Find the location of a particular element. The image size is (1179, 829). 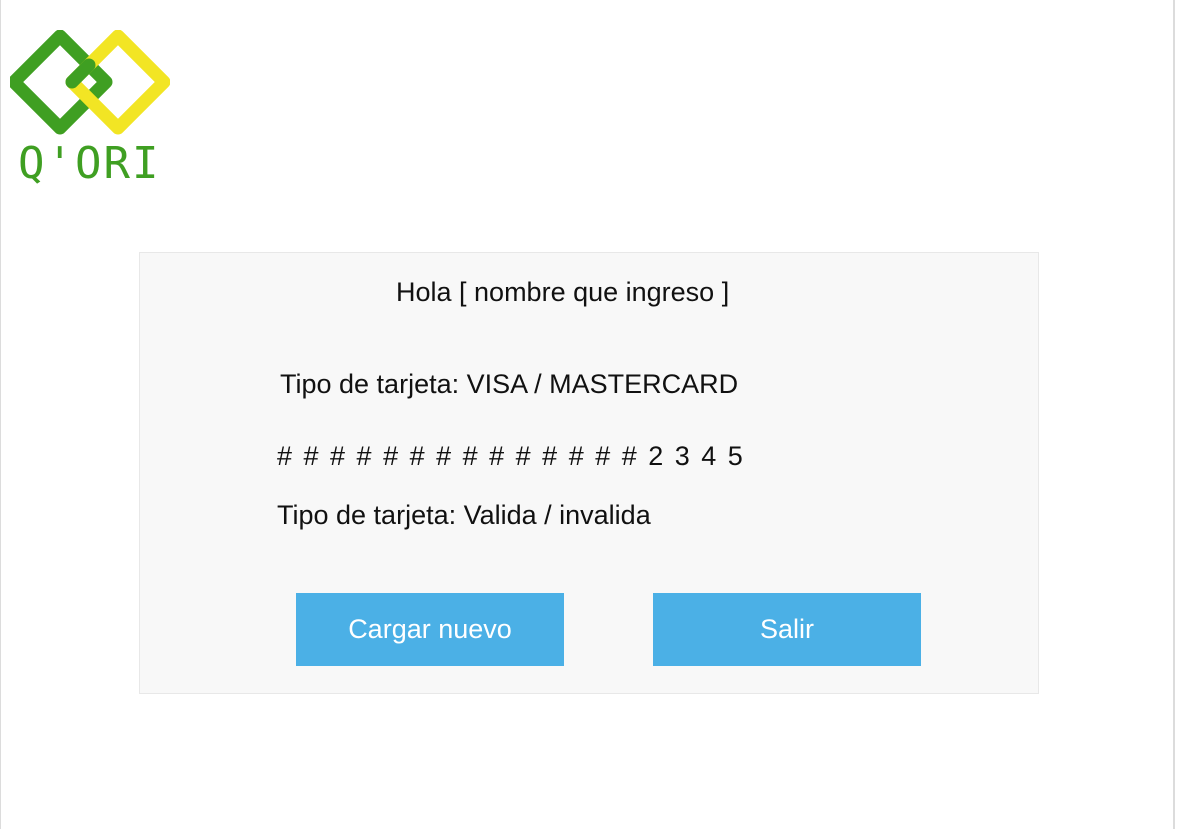

logo-diamonds-icon is located at coordinates (90, 82).